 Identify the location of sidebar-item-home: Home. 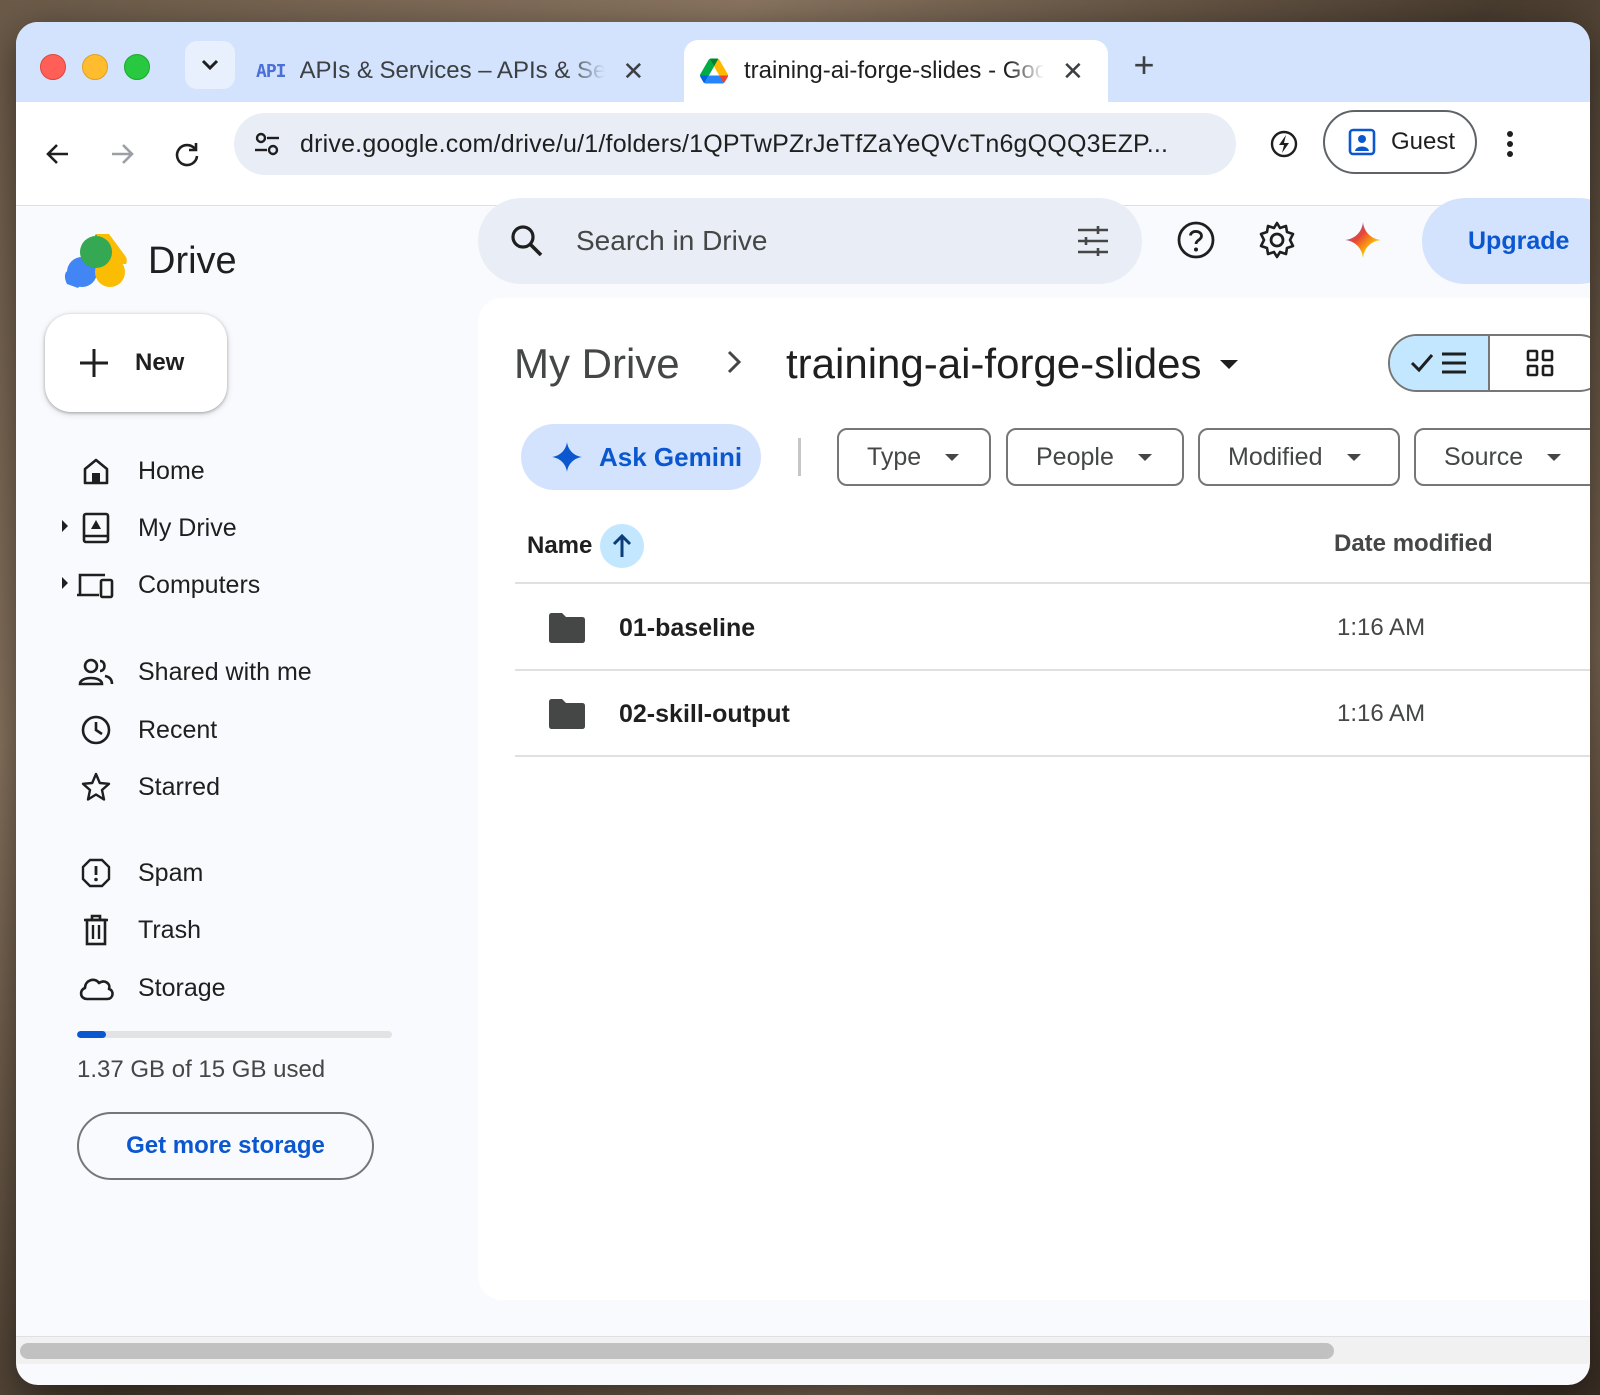
(140, 471).